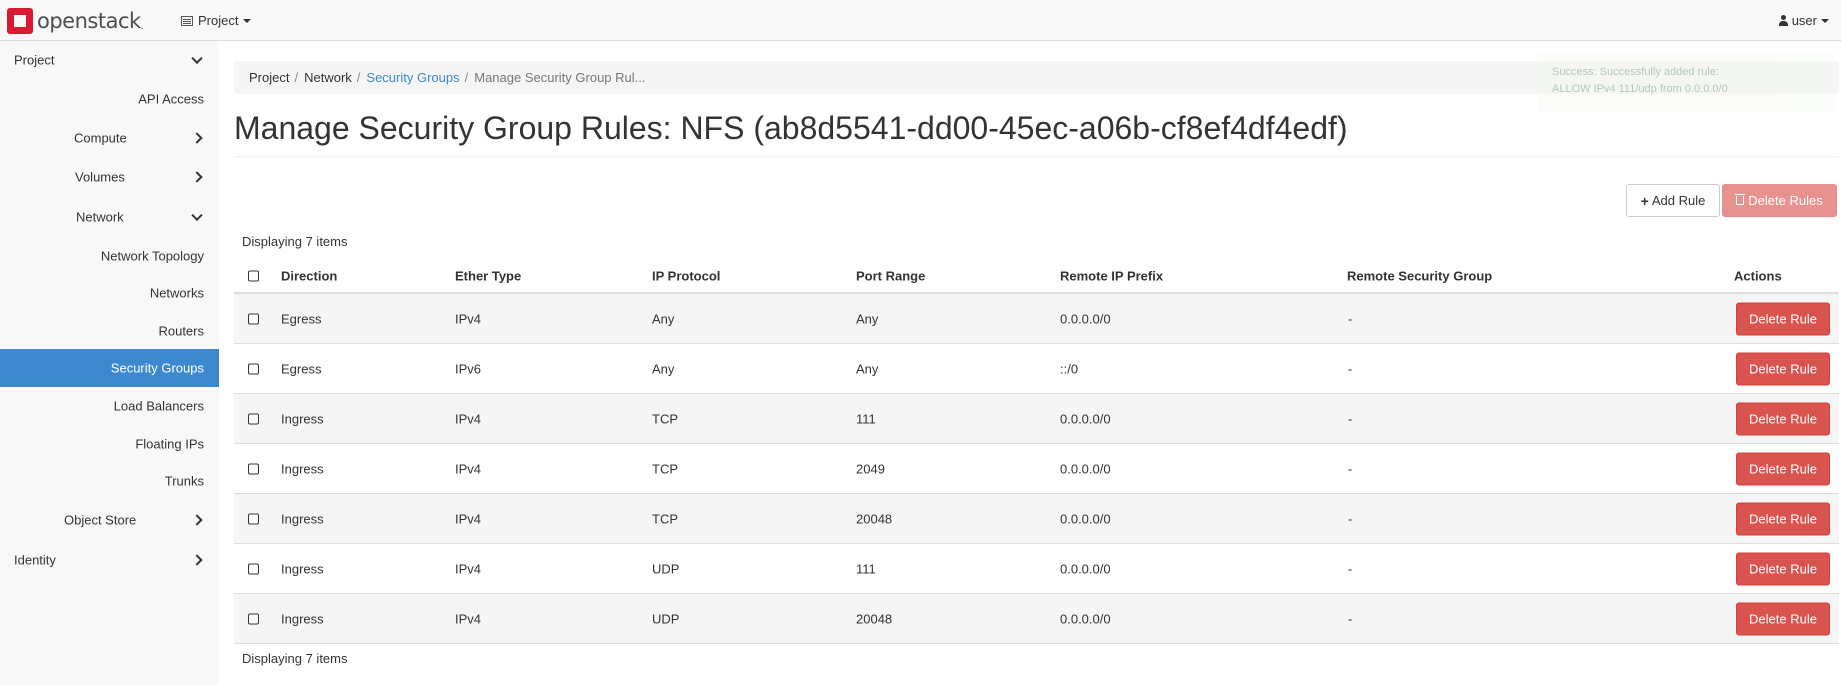 This screenshot has width=1841, height=685. What do you see at coordinates (109, 217) in the screenshot?
I see `sidebar-item-network: Network` at bounding box center [109, 217].